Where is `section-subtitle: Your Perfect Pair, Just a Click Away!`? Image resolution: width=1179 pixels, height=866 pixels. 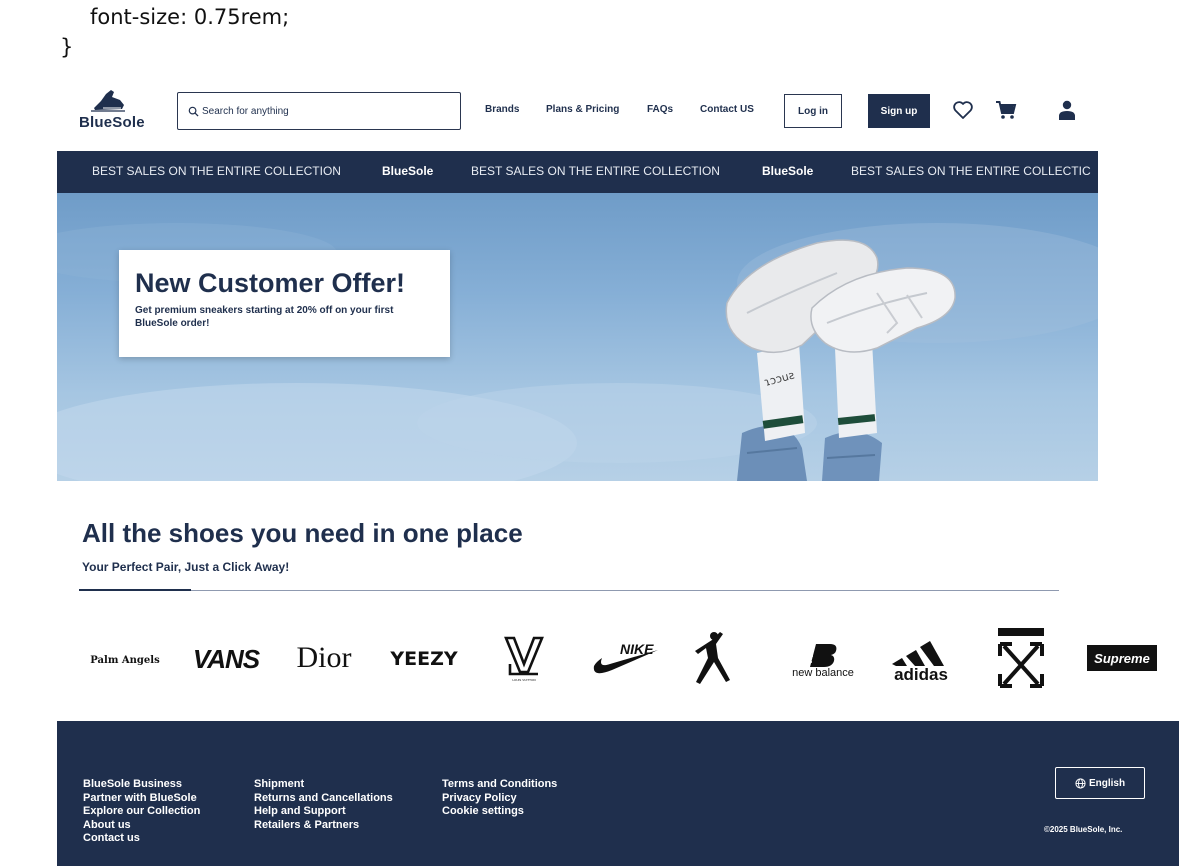 section-subtitle: Your Perfect Pair, Just a Click Away! is located at coordinates (186, 567).